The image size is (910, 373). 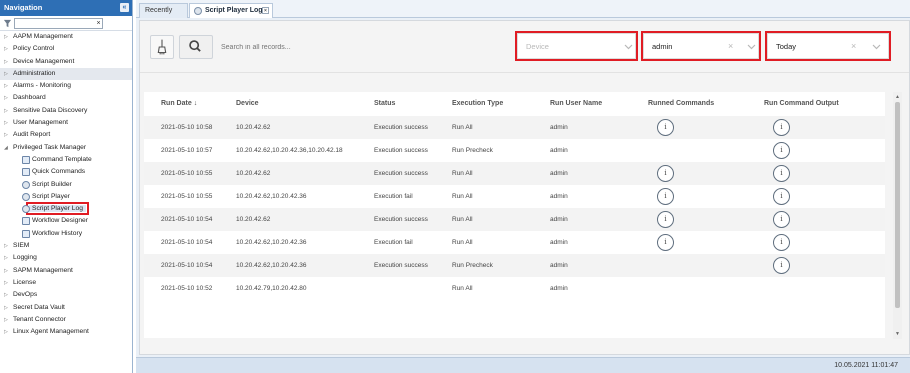 What do you see at coordinates (66, 86) in the screenshot?
I see `nav-item-alarms-monitoring: ▷ Alarms - Monitoring` at bounding box center [66, 86].